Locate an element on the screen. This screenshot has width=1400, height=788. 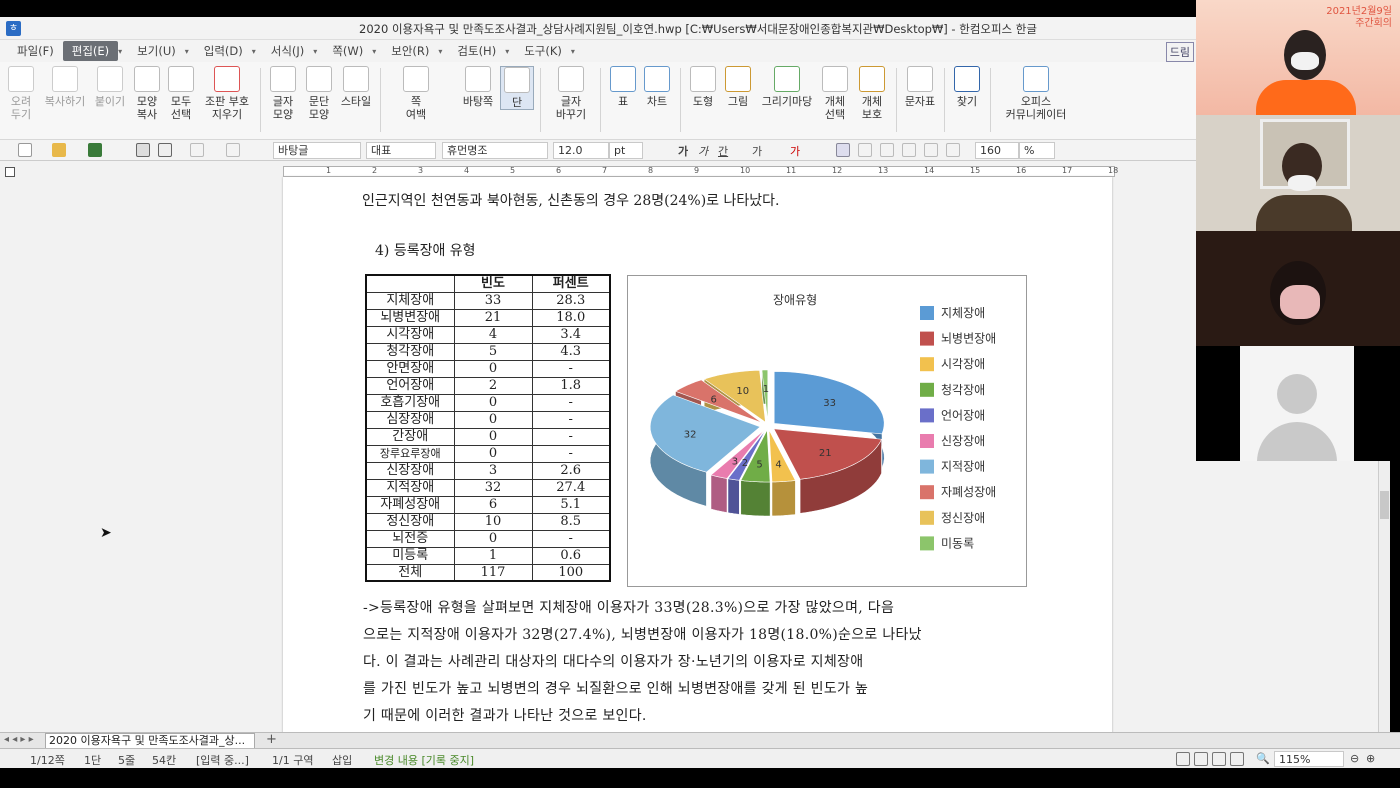
underline-button: 간 is located at coordinates (723, 151).